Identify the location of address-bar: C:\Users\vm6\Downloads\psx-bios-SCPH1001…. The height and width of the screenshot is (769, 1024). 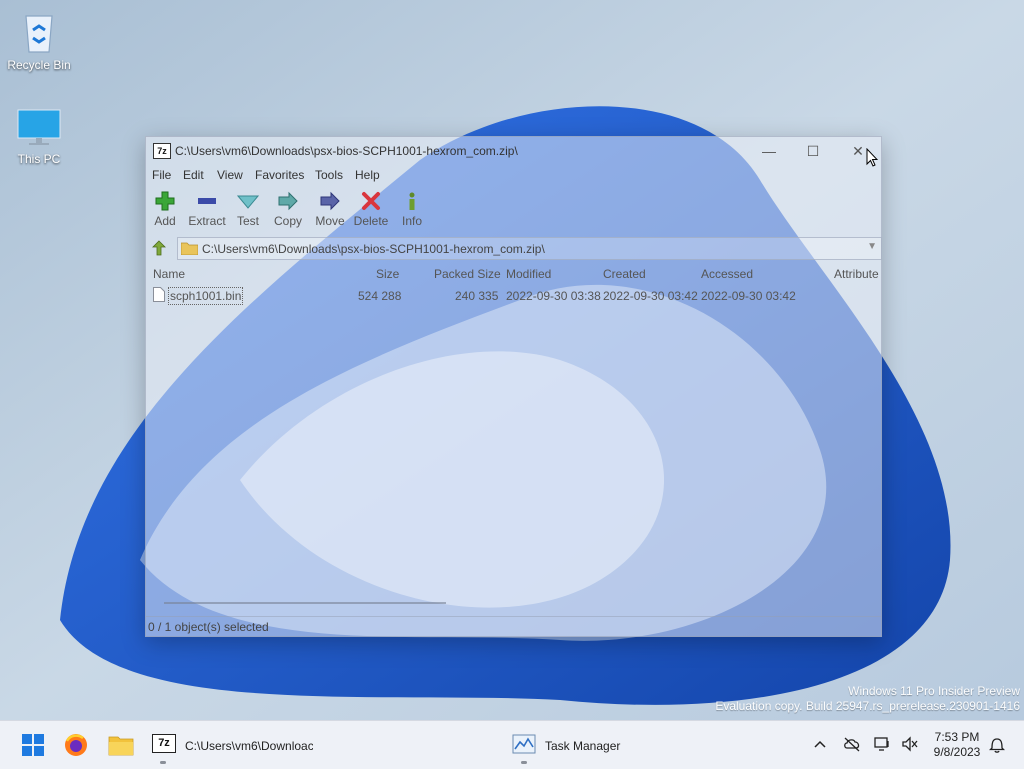
(514, 248).